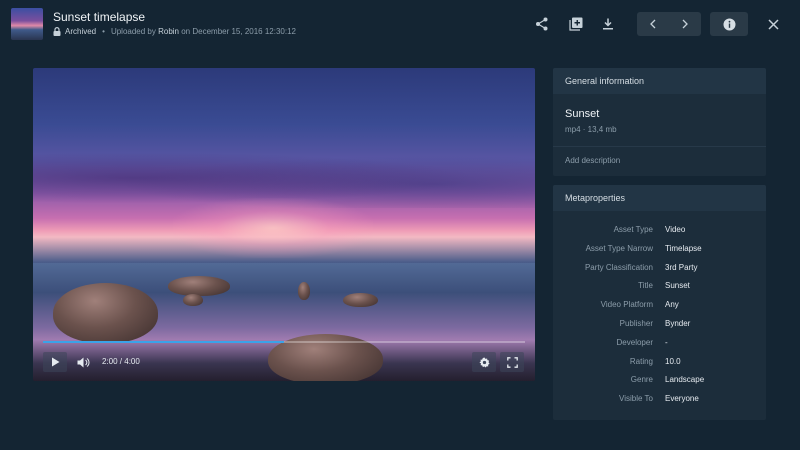 The height and width of the screenshot is (450, 800). What do you see at coordinates (659, 250) in the screenshot?
I see `metaproperty-row: Asset Type Narrow Timelapse` at bounding box center [659, 250].